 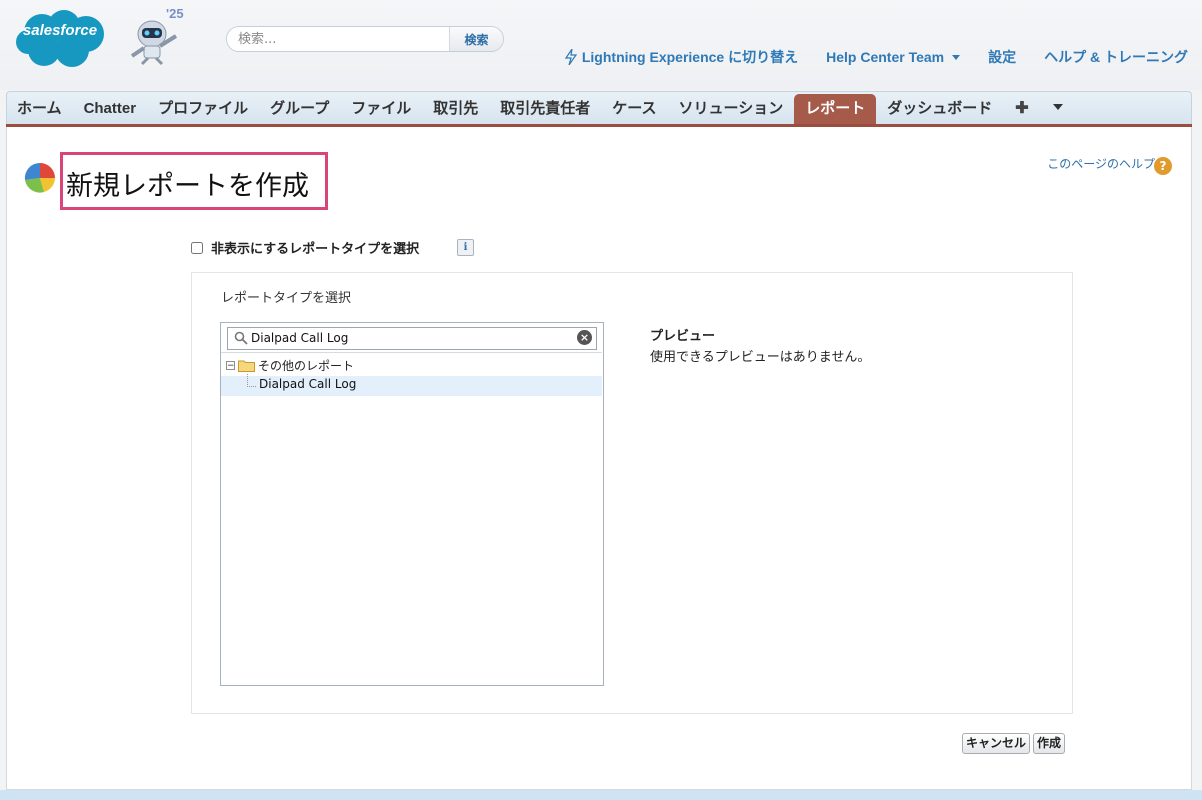 What do you see at coordinates (476, 39) in the screenshot?
I see `global-search-button: 検索` at bounding box center [476, 39].